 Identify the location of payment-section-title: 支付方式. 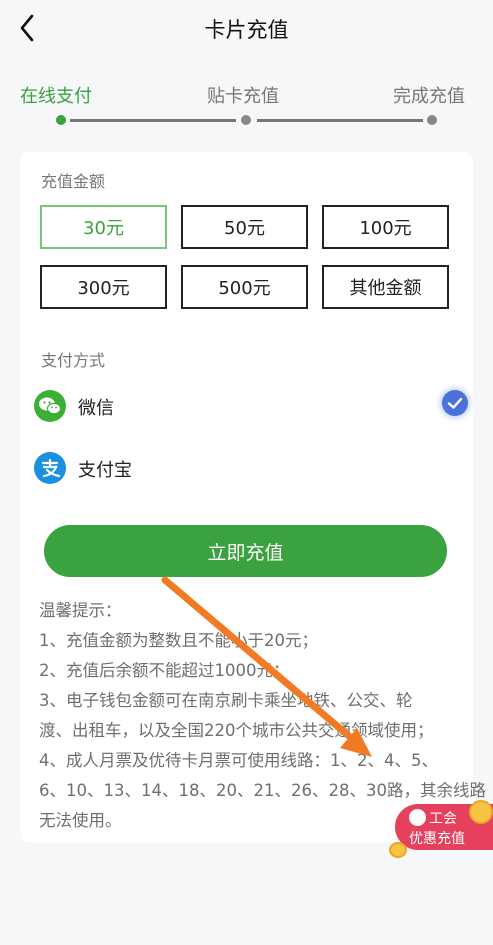
(73, 360).